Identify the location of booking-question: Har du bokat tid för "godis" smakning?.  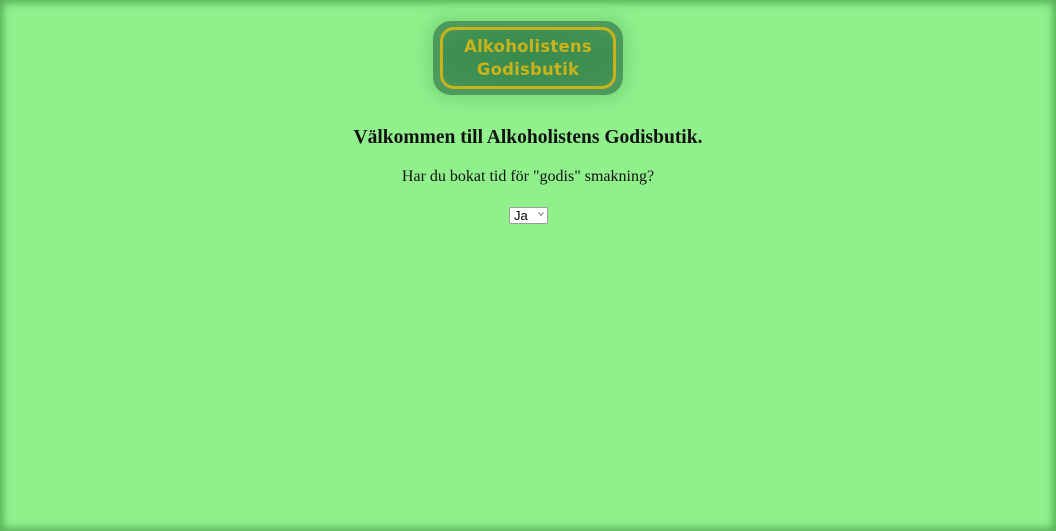
(528, 176).